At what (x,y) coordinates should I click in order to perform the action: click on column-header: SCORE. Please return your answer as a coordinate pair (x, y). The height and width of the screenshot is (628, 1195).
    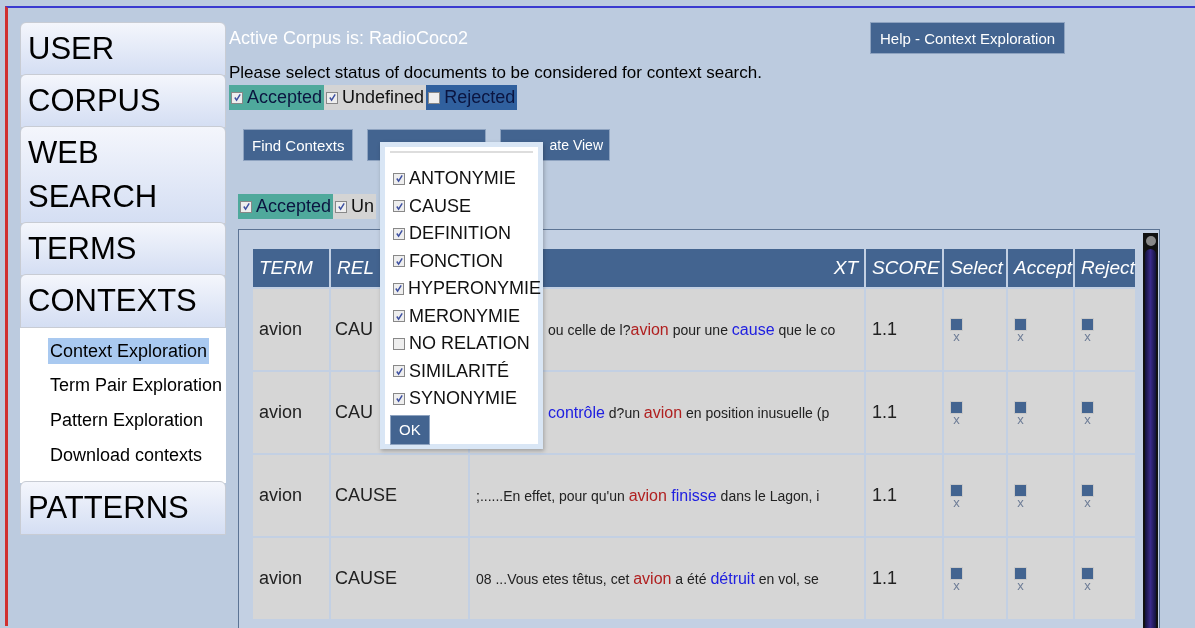
    Looking at the image, I should click on (904, 268).